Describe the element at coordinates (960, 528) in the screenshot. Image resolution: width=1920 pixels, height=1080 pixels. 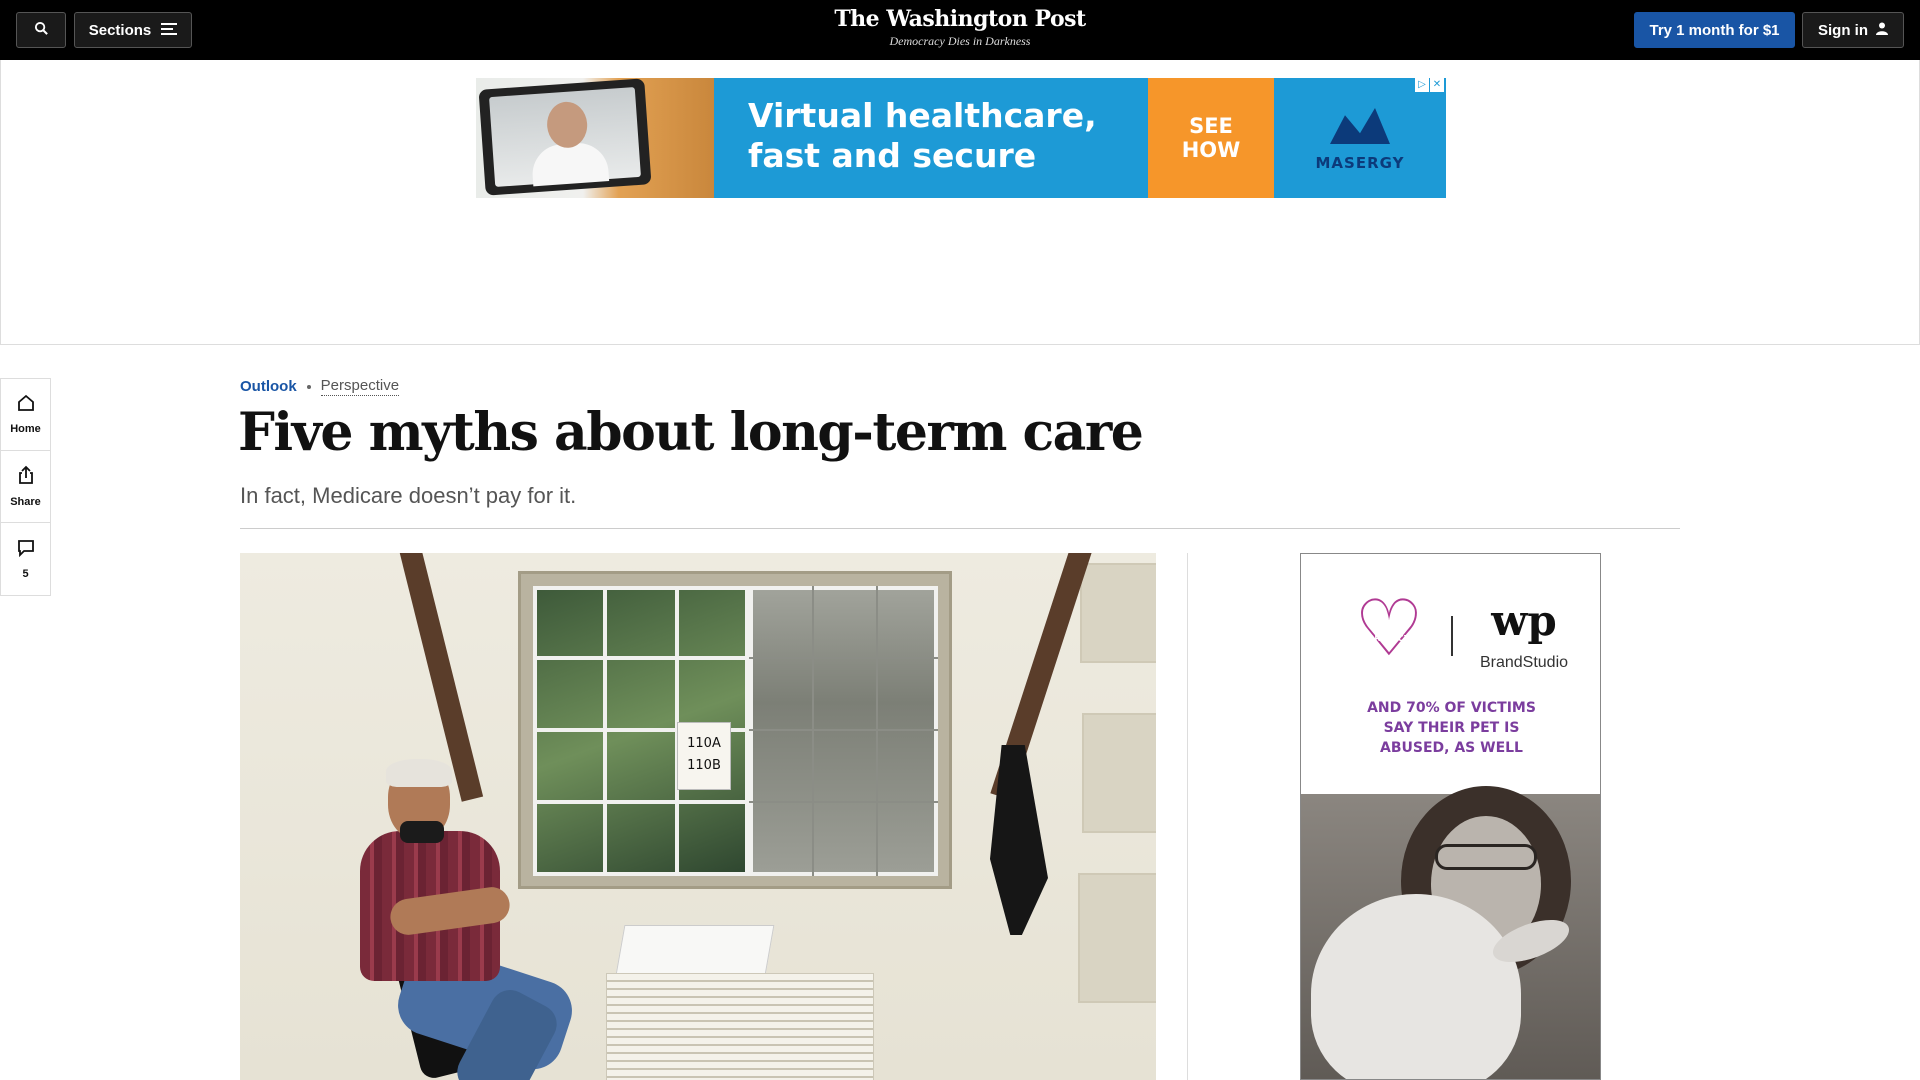
I see `header-divider` at that location.